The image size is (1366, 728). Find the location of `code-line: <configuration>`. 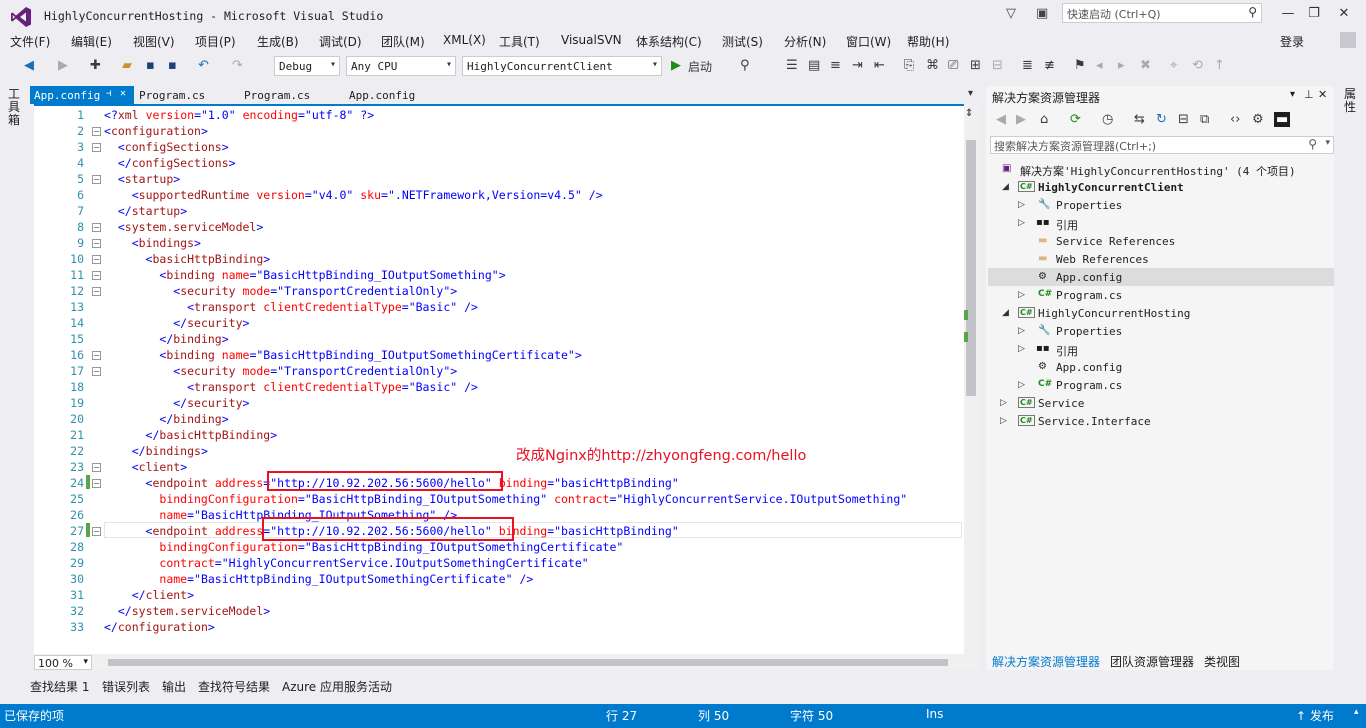

code-line: <configuration> is located at coordinates (156, 131).